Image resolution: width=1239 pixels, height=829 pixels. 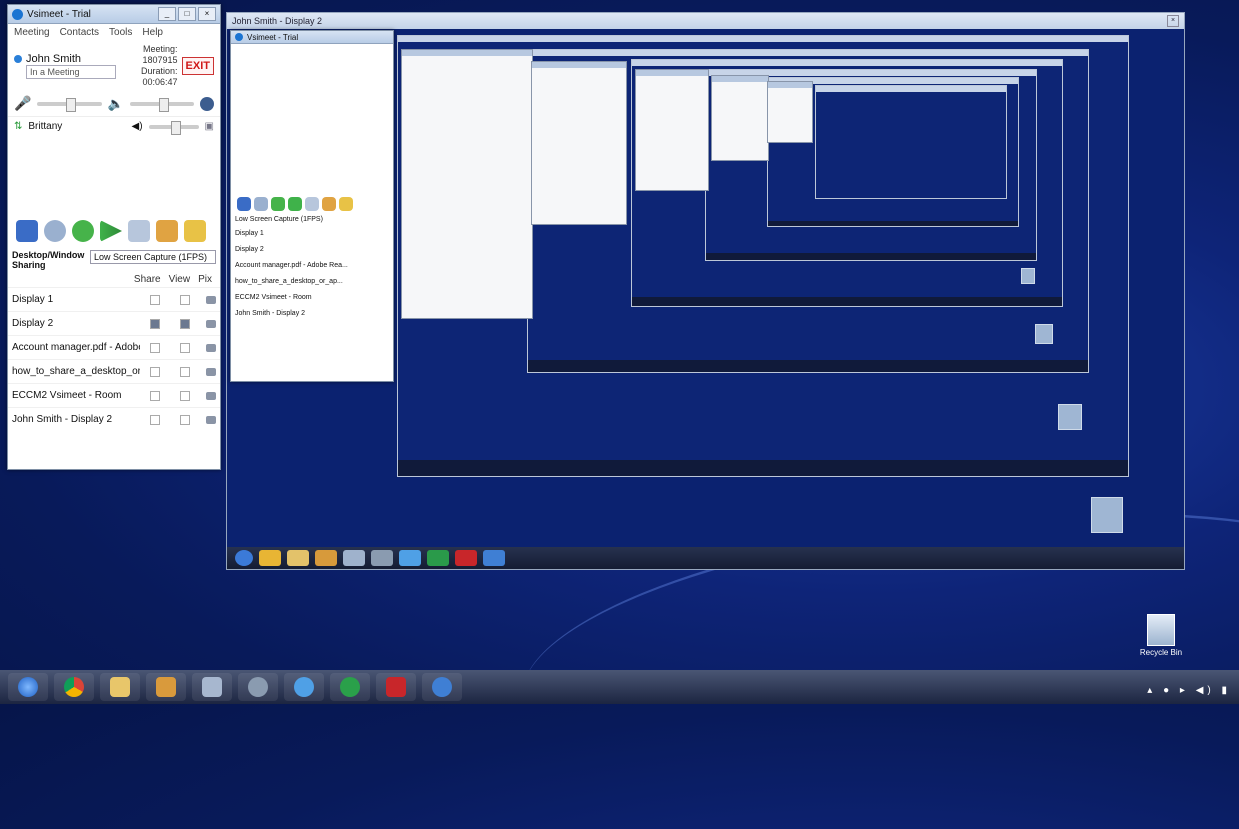 What do you see at coordinates (167, 14) in the screenshot?
I see `minimize-icon: _` at bounding box center [167, 14].